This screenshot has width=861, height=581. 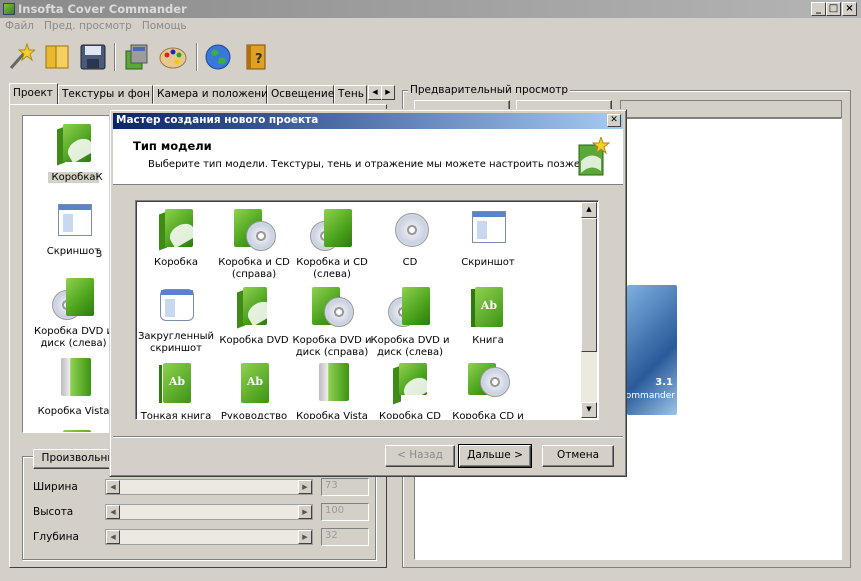 What do you see at coordinates (93, 57) in the screenshot?
I see `save-disk-icon` at bounding box center [93, 57].